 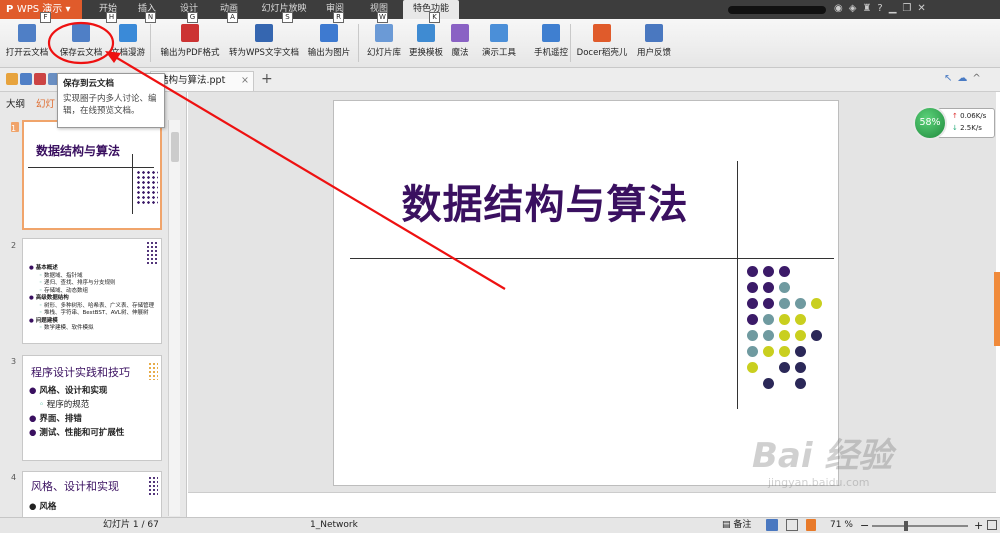 I want to click on cloud-icon: ☁, so click(x=964, y=78).